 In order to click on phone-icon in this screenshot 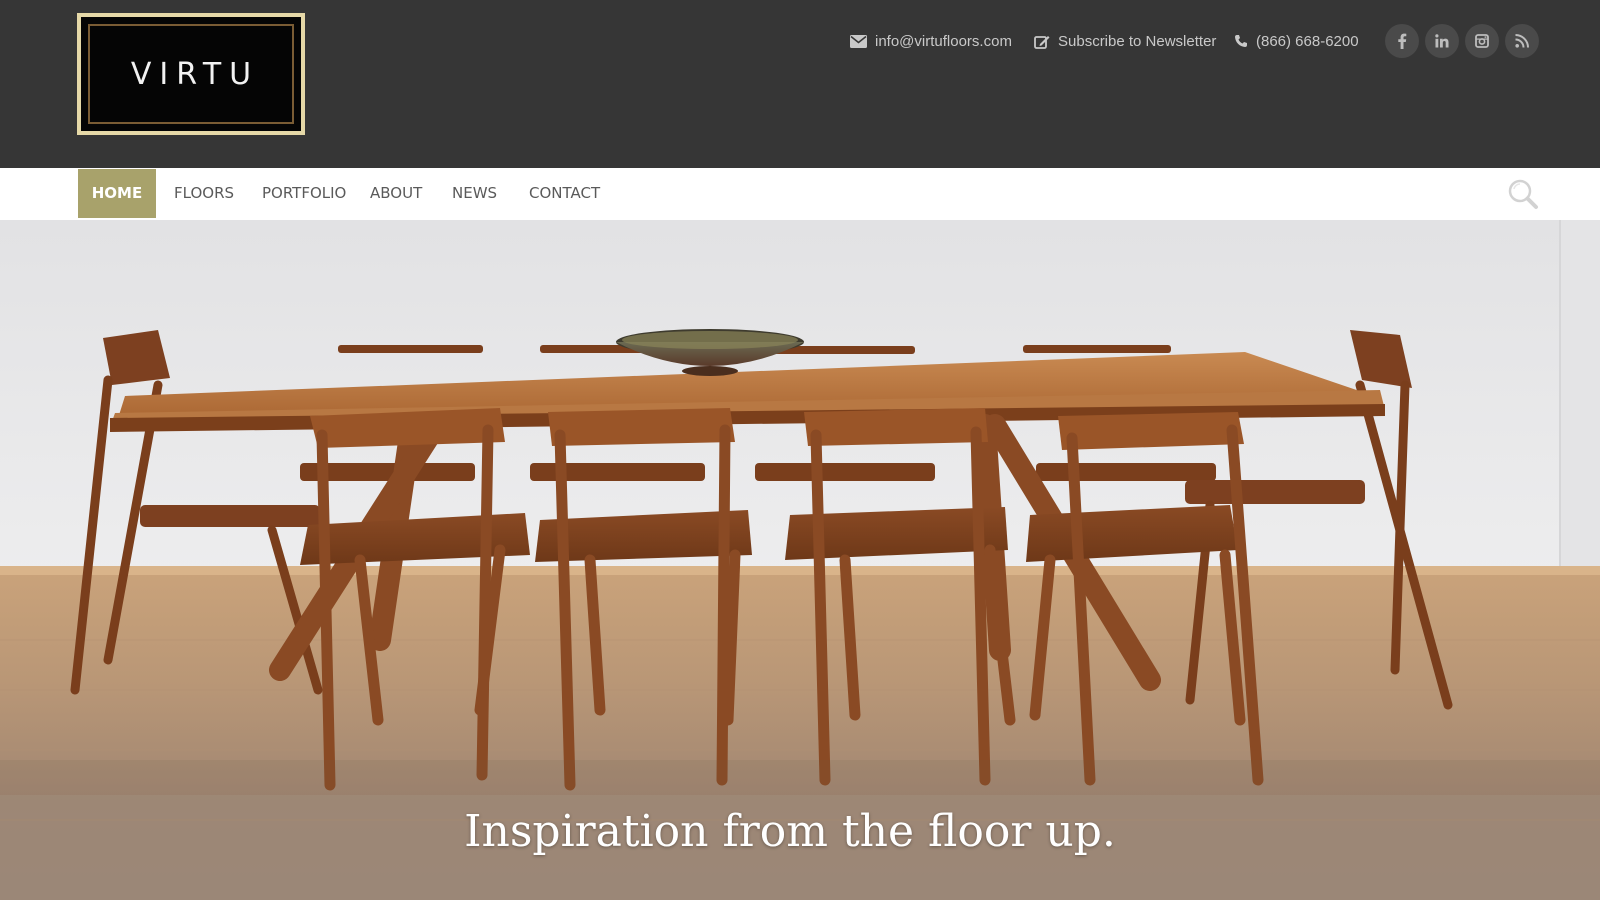, I will do `click(1241, 41)`.